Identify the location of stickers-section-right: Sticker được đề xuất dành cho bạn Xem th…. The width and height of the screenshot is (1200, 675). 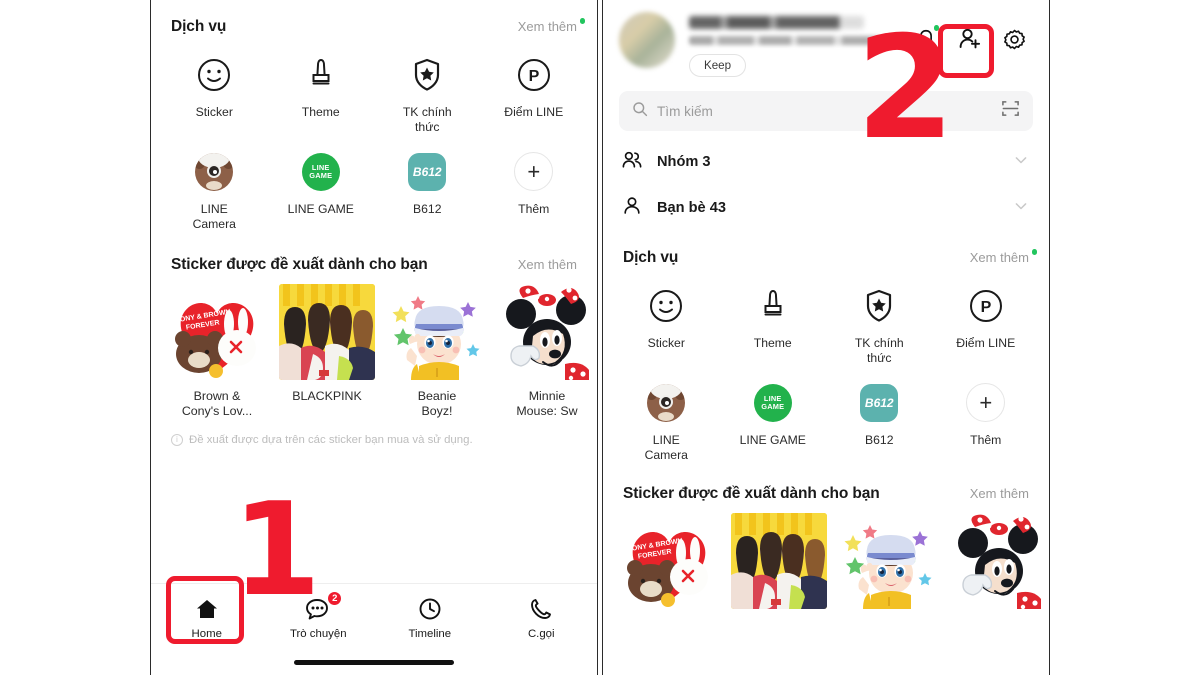
(826, 538).